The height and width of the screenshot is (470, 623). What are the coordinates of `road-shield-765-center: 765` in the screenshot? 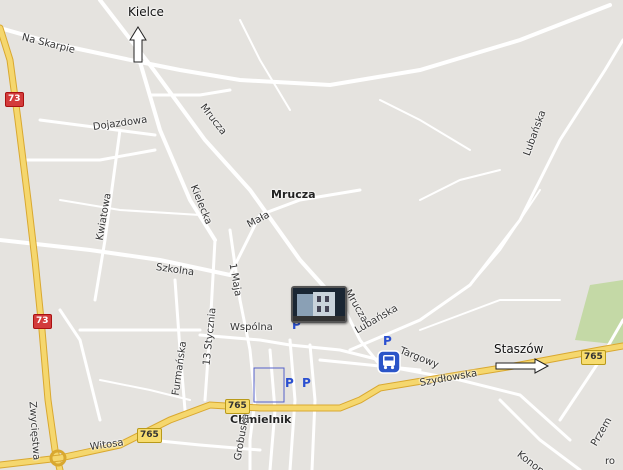 It's located at (237, 406).